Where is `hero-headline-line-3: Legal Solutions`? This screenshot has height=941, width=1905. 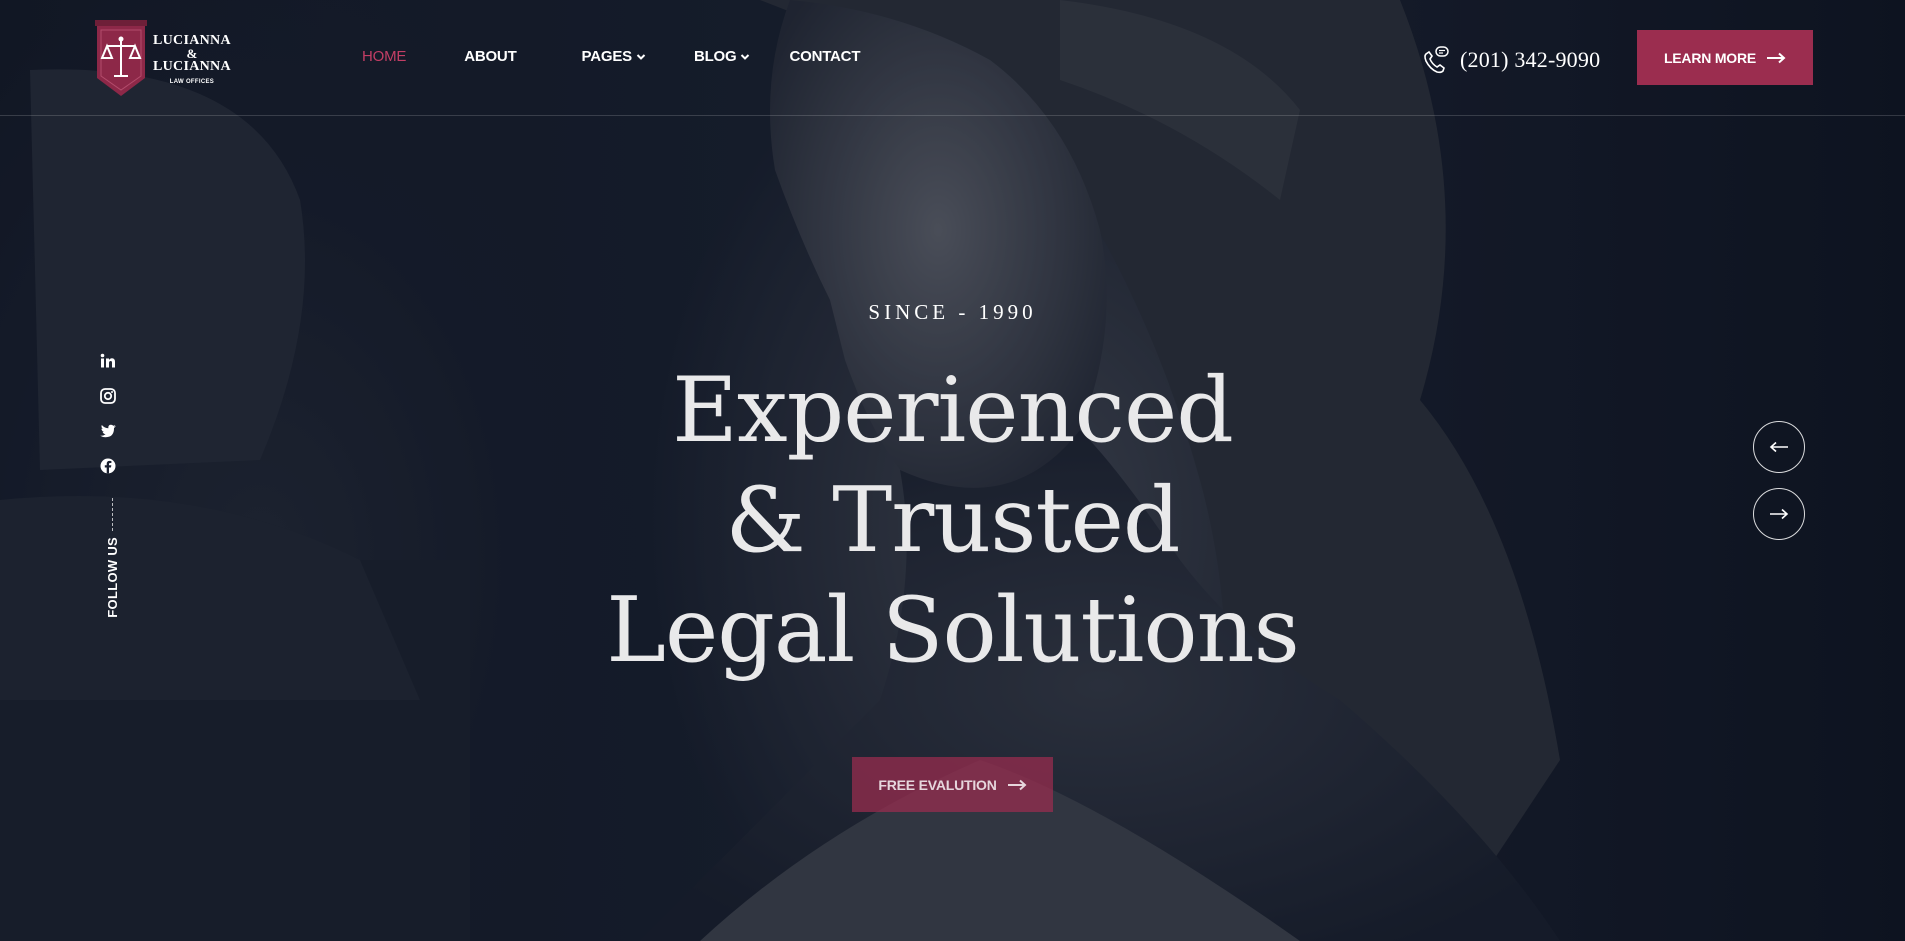 hero-headline-line-3: Legal Solutions is located at coordinates (953, 630).